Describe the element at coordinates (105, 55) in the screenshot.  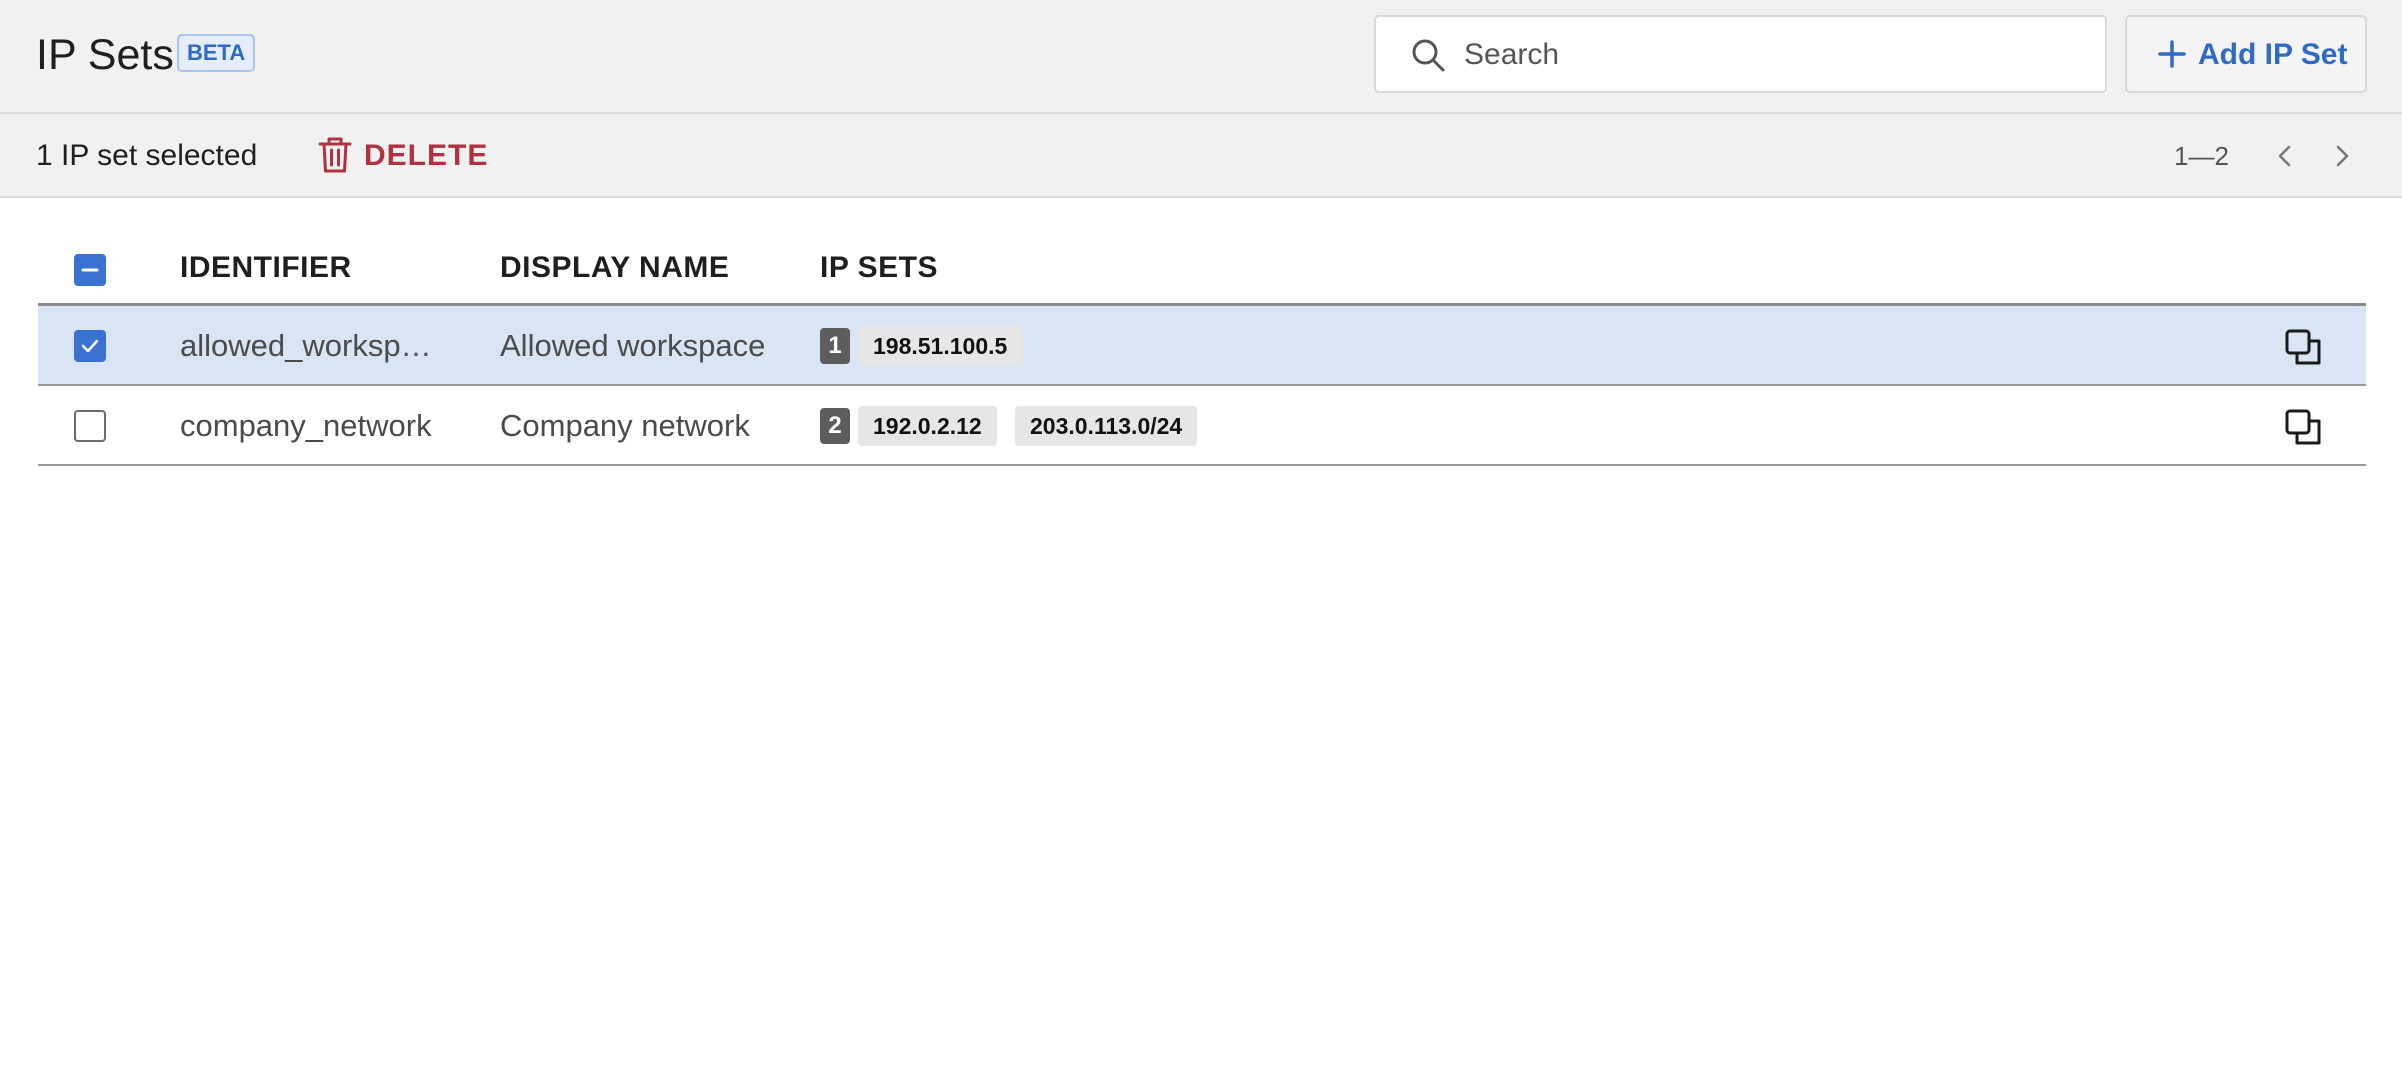
I see `page-title: IP Sets` at that location.